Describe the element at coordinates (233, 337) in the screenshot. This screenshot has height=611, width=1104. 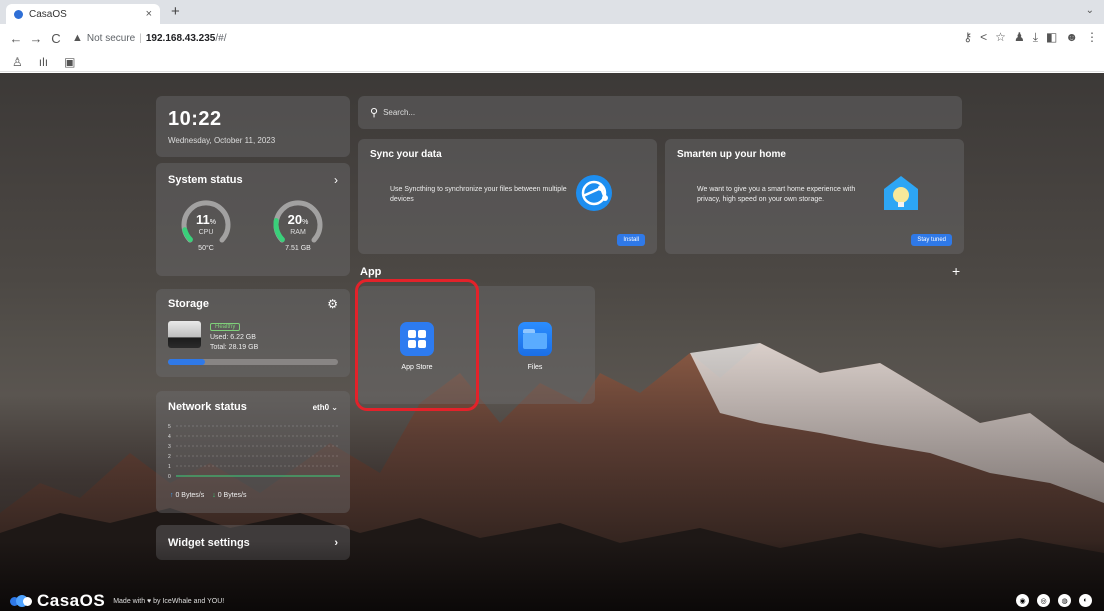
I see `storage-used: Used: 6.22 GB` at that location.